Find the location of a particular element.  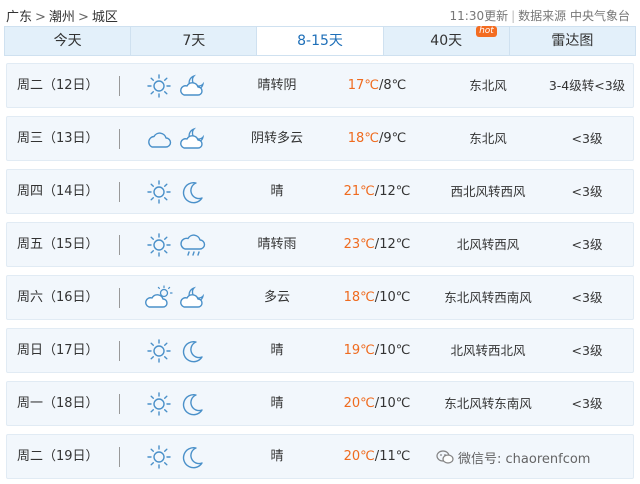

high-temp: 20℃ is located at coordinates (359, 403).